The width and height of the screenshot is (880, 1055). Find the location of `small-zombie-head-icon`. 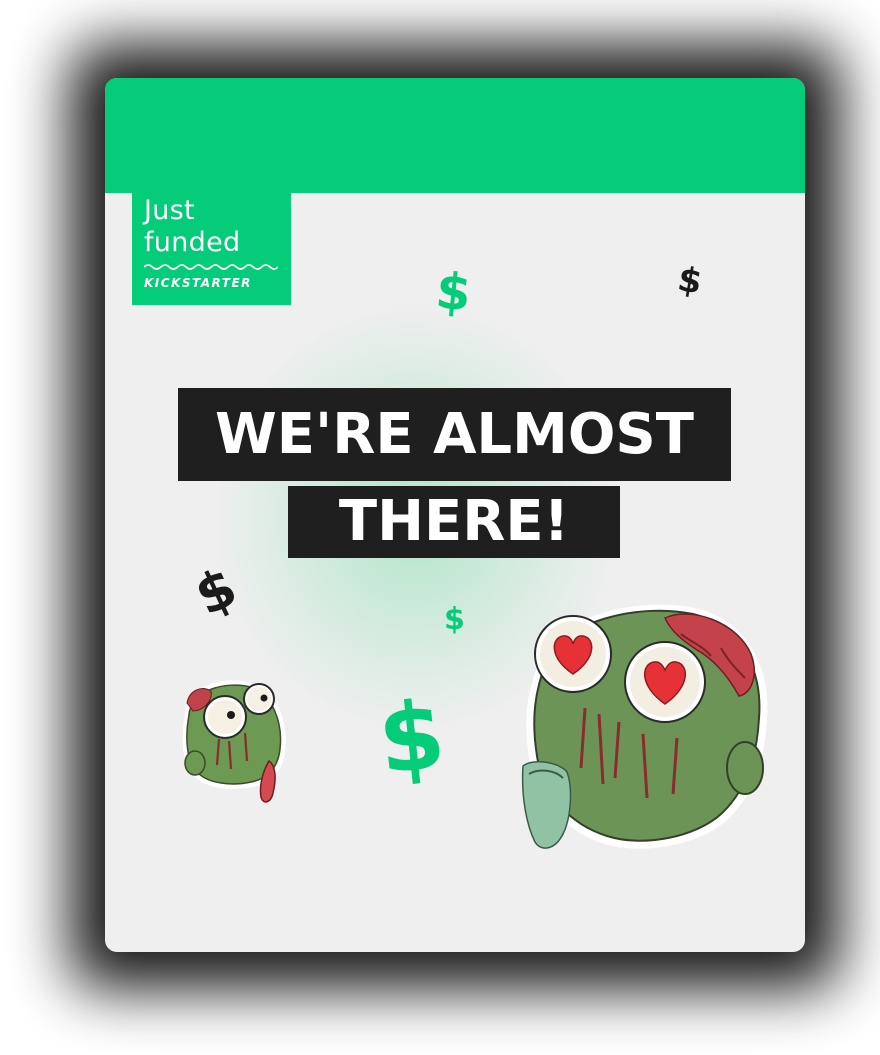

small-zombie-head-icon is located at coordinates (234, 741).